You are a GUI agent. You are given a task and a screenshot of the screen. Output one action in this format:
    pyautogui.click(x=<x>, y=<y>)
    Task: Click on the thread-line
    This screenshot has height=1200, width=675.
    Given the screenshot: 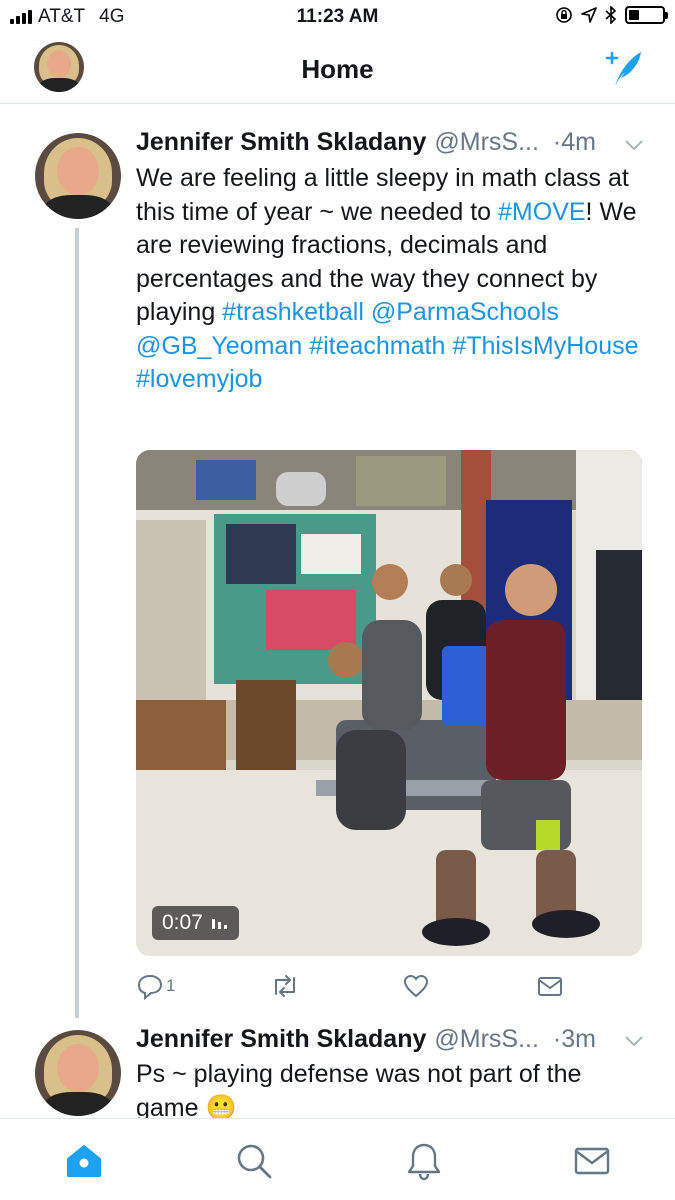 What is the action you would take?
    pyautogui.click(x=77, y=623)
    